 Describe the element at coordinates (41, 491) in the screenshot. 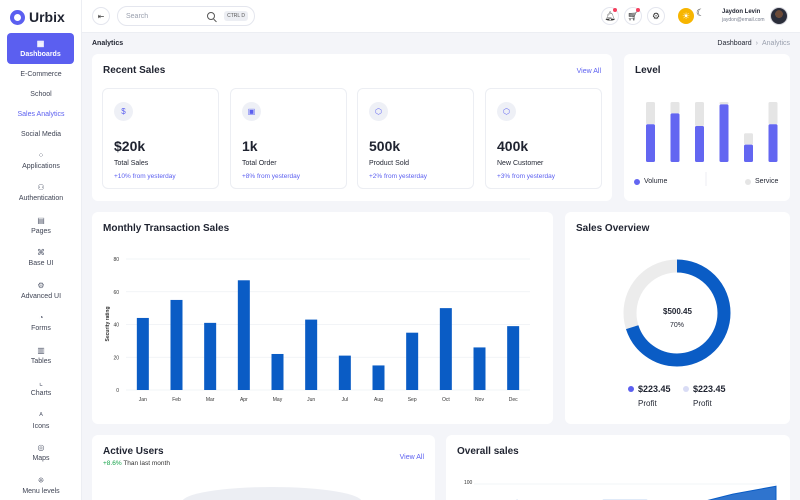

I see `sidebar-item-label: Menu levels` at that location.